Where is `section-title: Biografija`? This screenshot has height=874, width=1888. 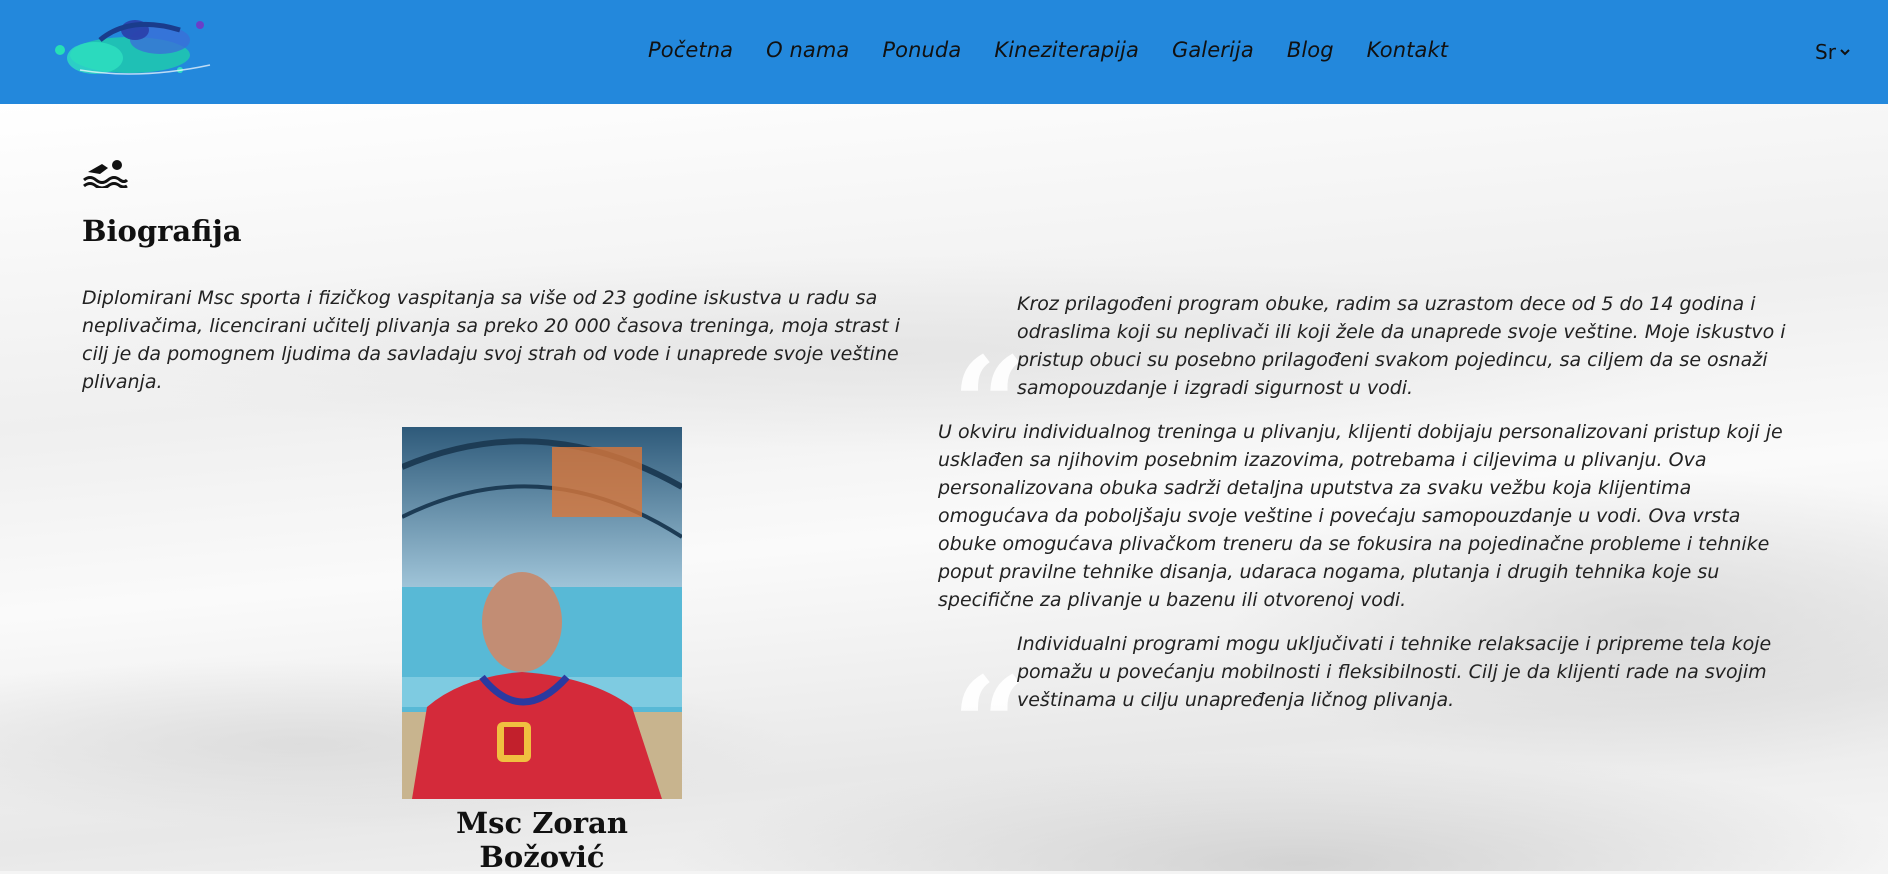 section-title: Biografija is located at coordinates (162, 231).